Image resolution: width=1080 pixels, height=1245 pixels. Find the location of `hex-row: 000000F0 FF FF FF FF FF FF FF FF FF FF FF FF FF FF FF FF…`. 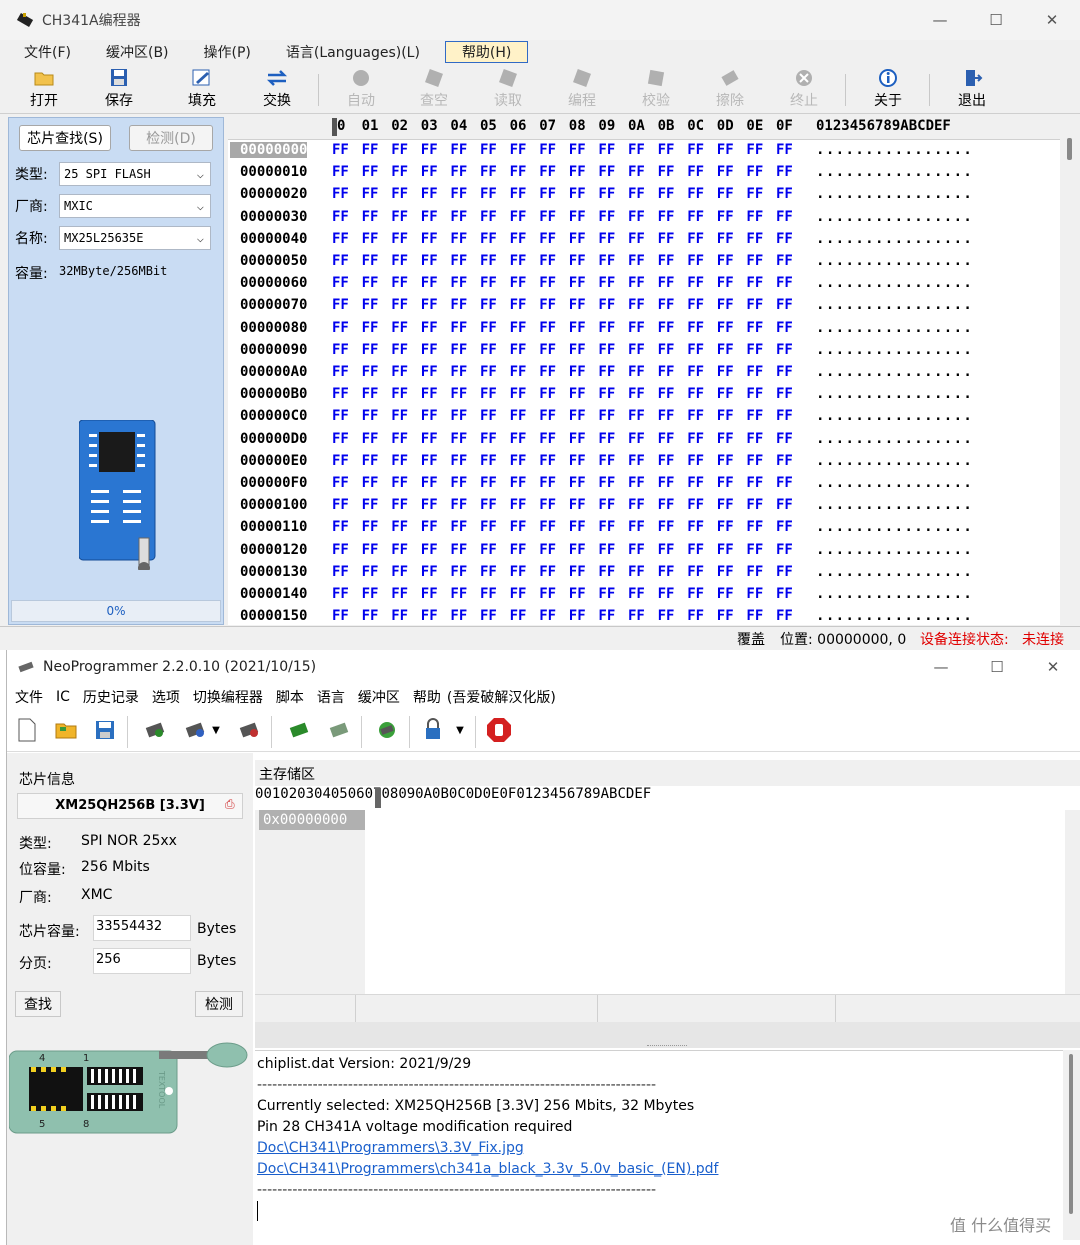

hex-row: 000000F0 FF FF FF FF FF FF FF FF FF FF FF FF FF FF FF FF… is located at coordinates (644, 484).